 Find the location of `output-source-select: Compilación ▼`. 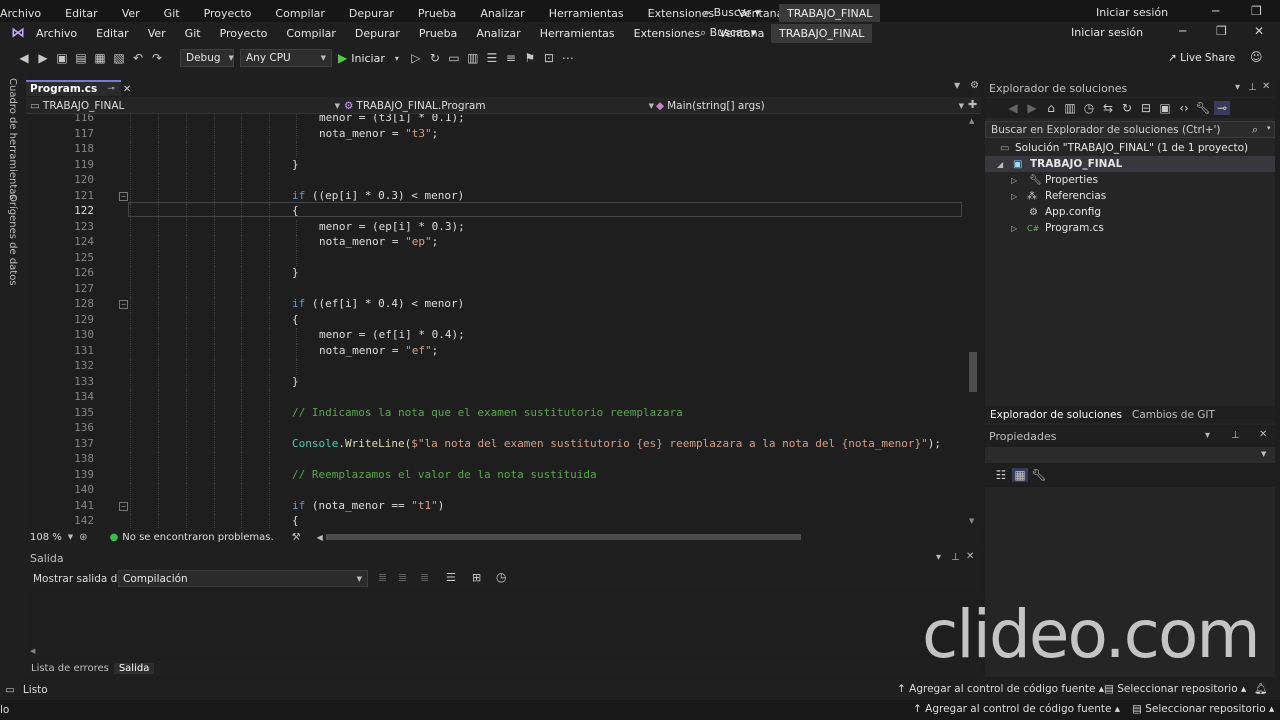

output-source-select: Compilación ▼ is located at coordinates (243, 578).